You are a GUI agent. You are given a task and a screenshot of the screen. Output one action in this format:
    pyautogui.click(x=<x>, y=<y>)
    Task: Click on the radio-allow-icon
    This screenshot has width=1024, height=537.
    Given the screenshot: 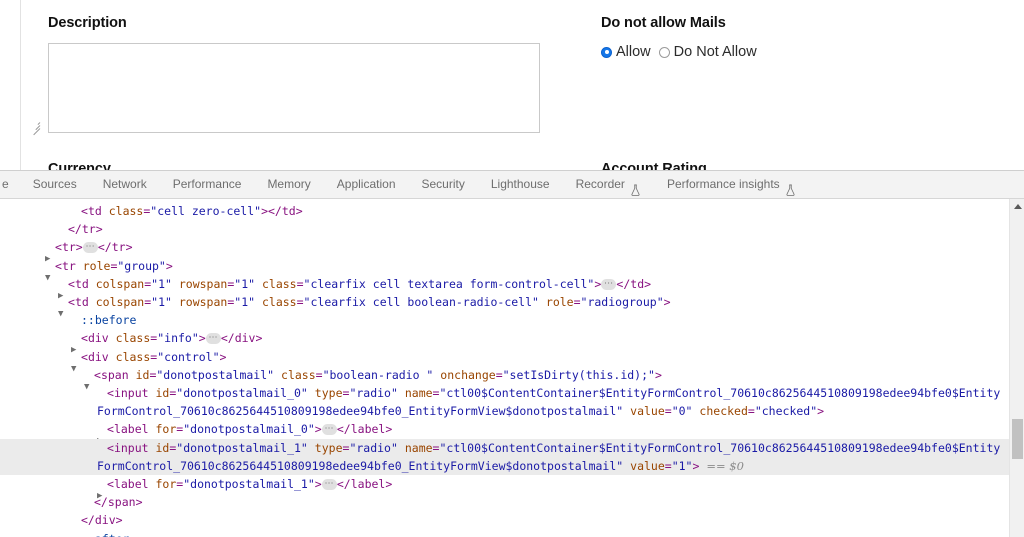 What is the action you would take?
    pyautogui.click(x=606, y=52)
    